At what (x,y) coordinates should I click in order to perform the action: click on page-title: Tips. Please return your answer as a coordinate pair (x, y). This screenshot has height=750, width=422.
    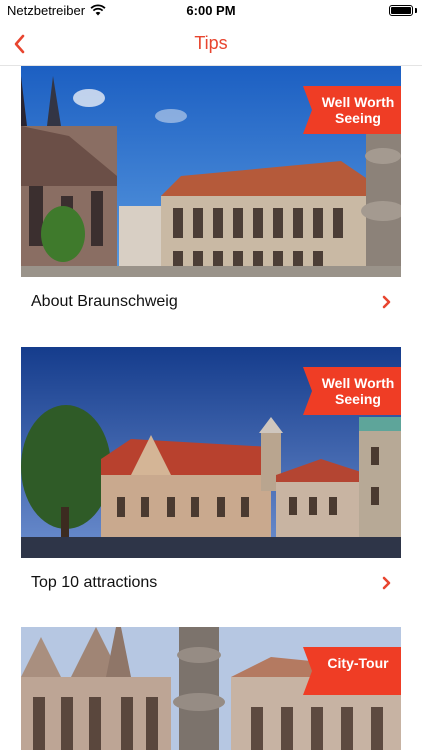
    Looking at the image, I should click on (211, 43).